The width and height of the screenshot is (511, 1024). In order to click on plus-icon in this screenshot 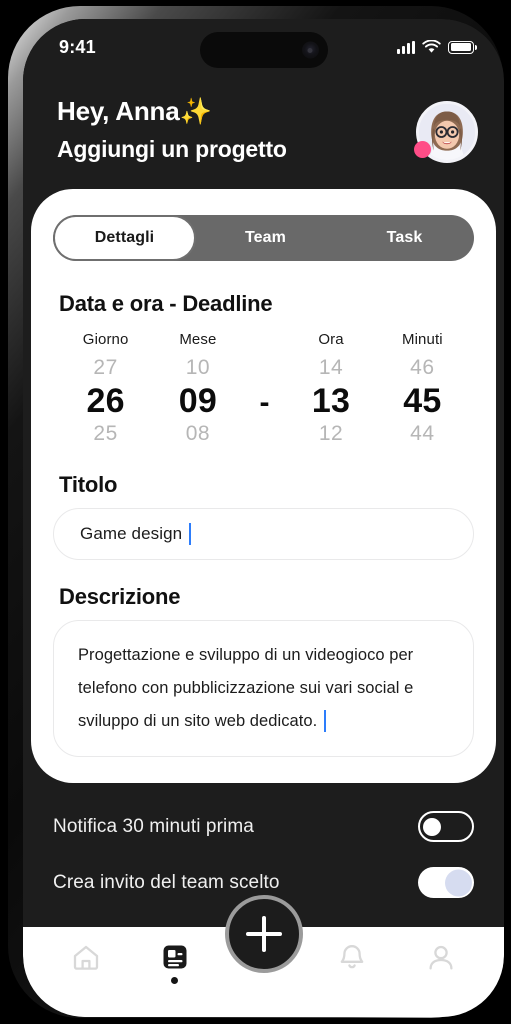, I will do `click(263, 934)`.